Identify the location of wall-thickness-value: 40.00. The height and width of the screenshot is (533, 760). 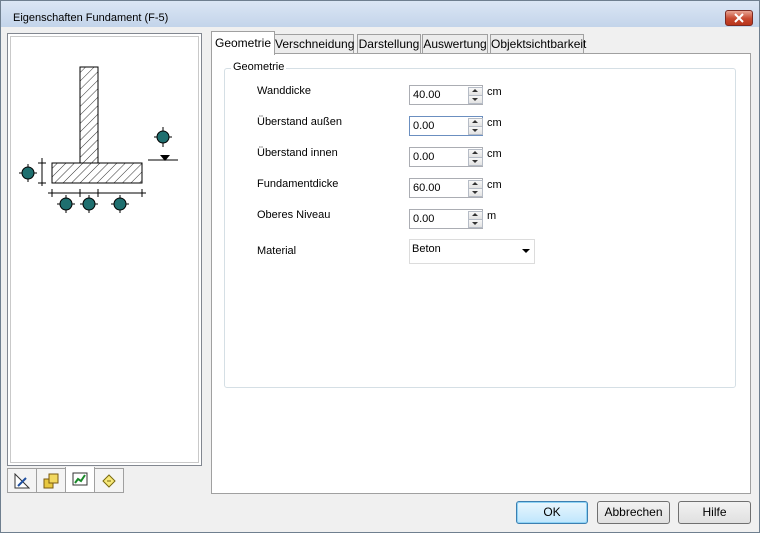
(427, 95).